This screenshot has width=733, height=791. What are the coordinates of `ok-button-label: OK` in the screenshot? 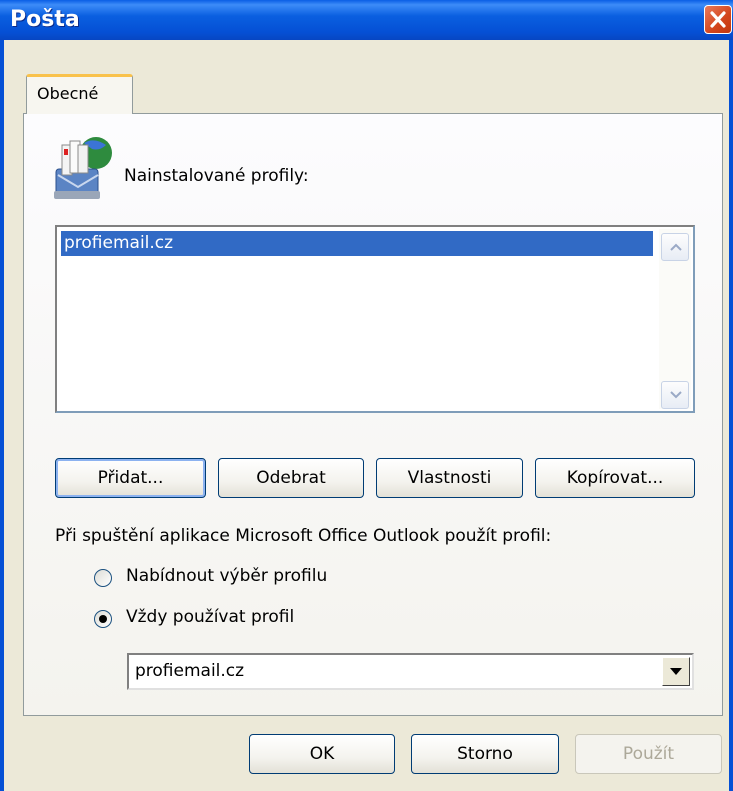 It's located at (322, 754).